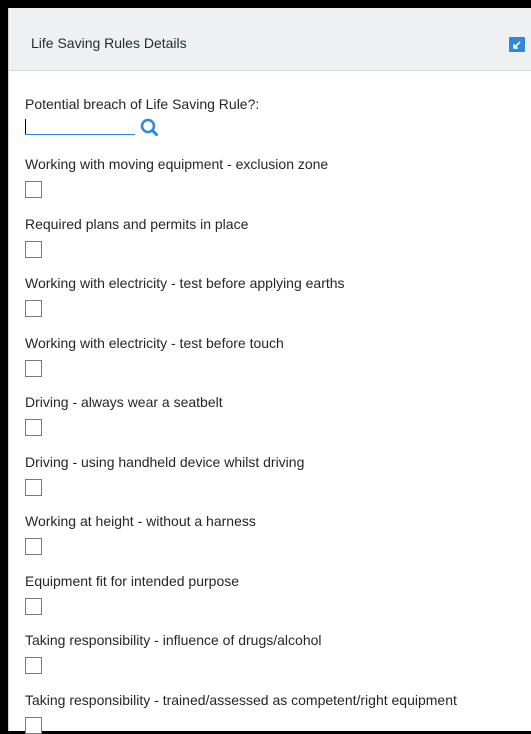 The image size is (531, 734). I want to click on rule-label: Working at height - without a harness, so click(140, 521).